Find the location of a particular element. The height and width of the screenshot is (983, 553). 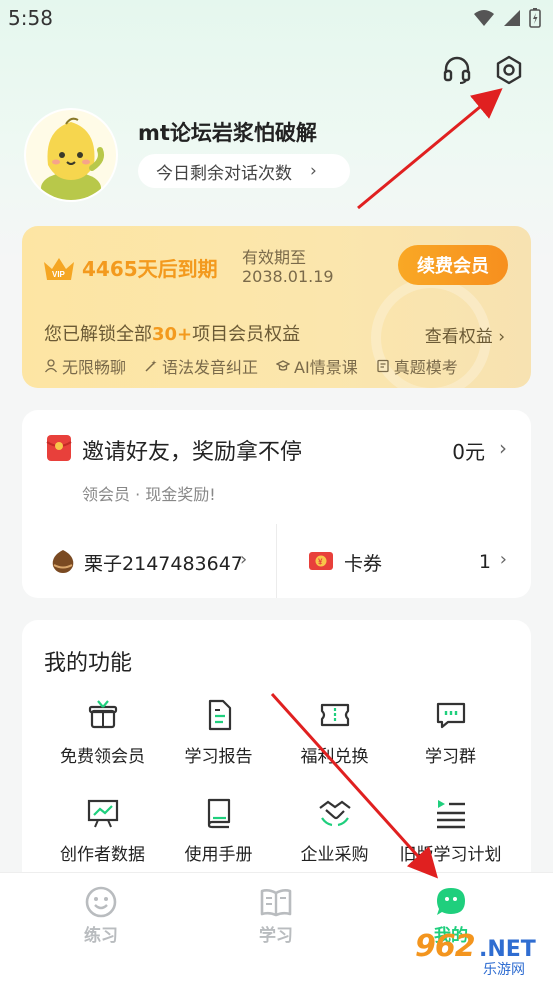

function-label: 使用手册 is located at coordinates (218, 855).